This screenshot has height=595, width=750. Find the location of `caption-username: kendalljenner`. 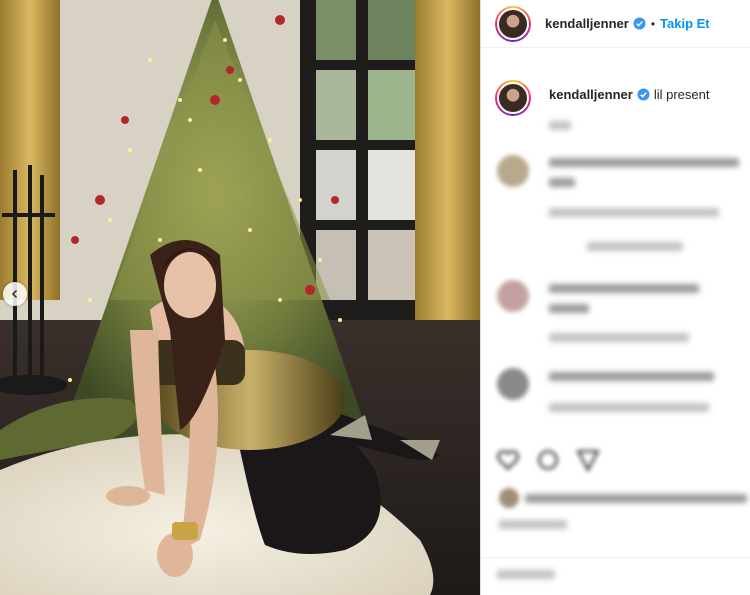

caption-username: kendalljenner is located at coordinates (591, 94).